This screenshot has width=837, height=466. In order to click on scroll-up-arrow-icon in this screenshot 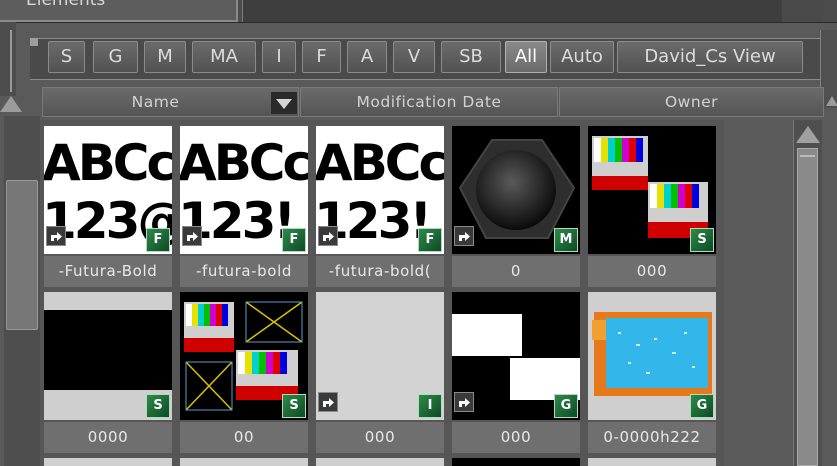, I will do `click(808, 134)`.